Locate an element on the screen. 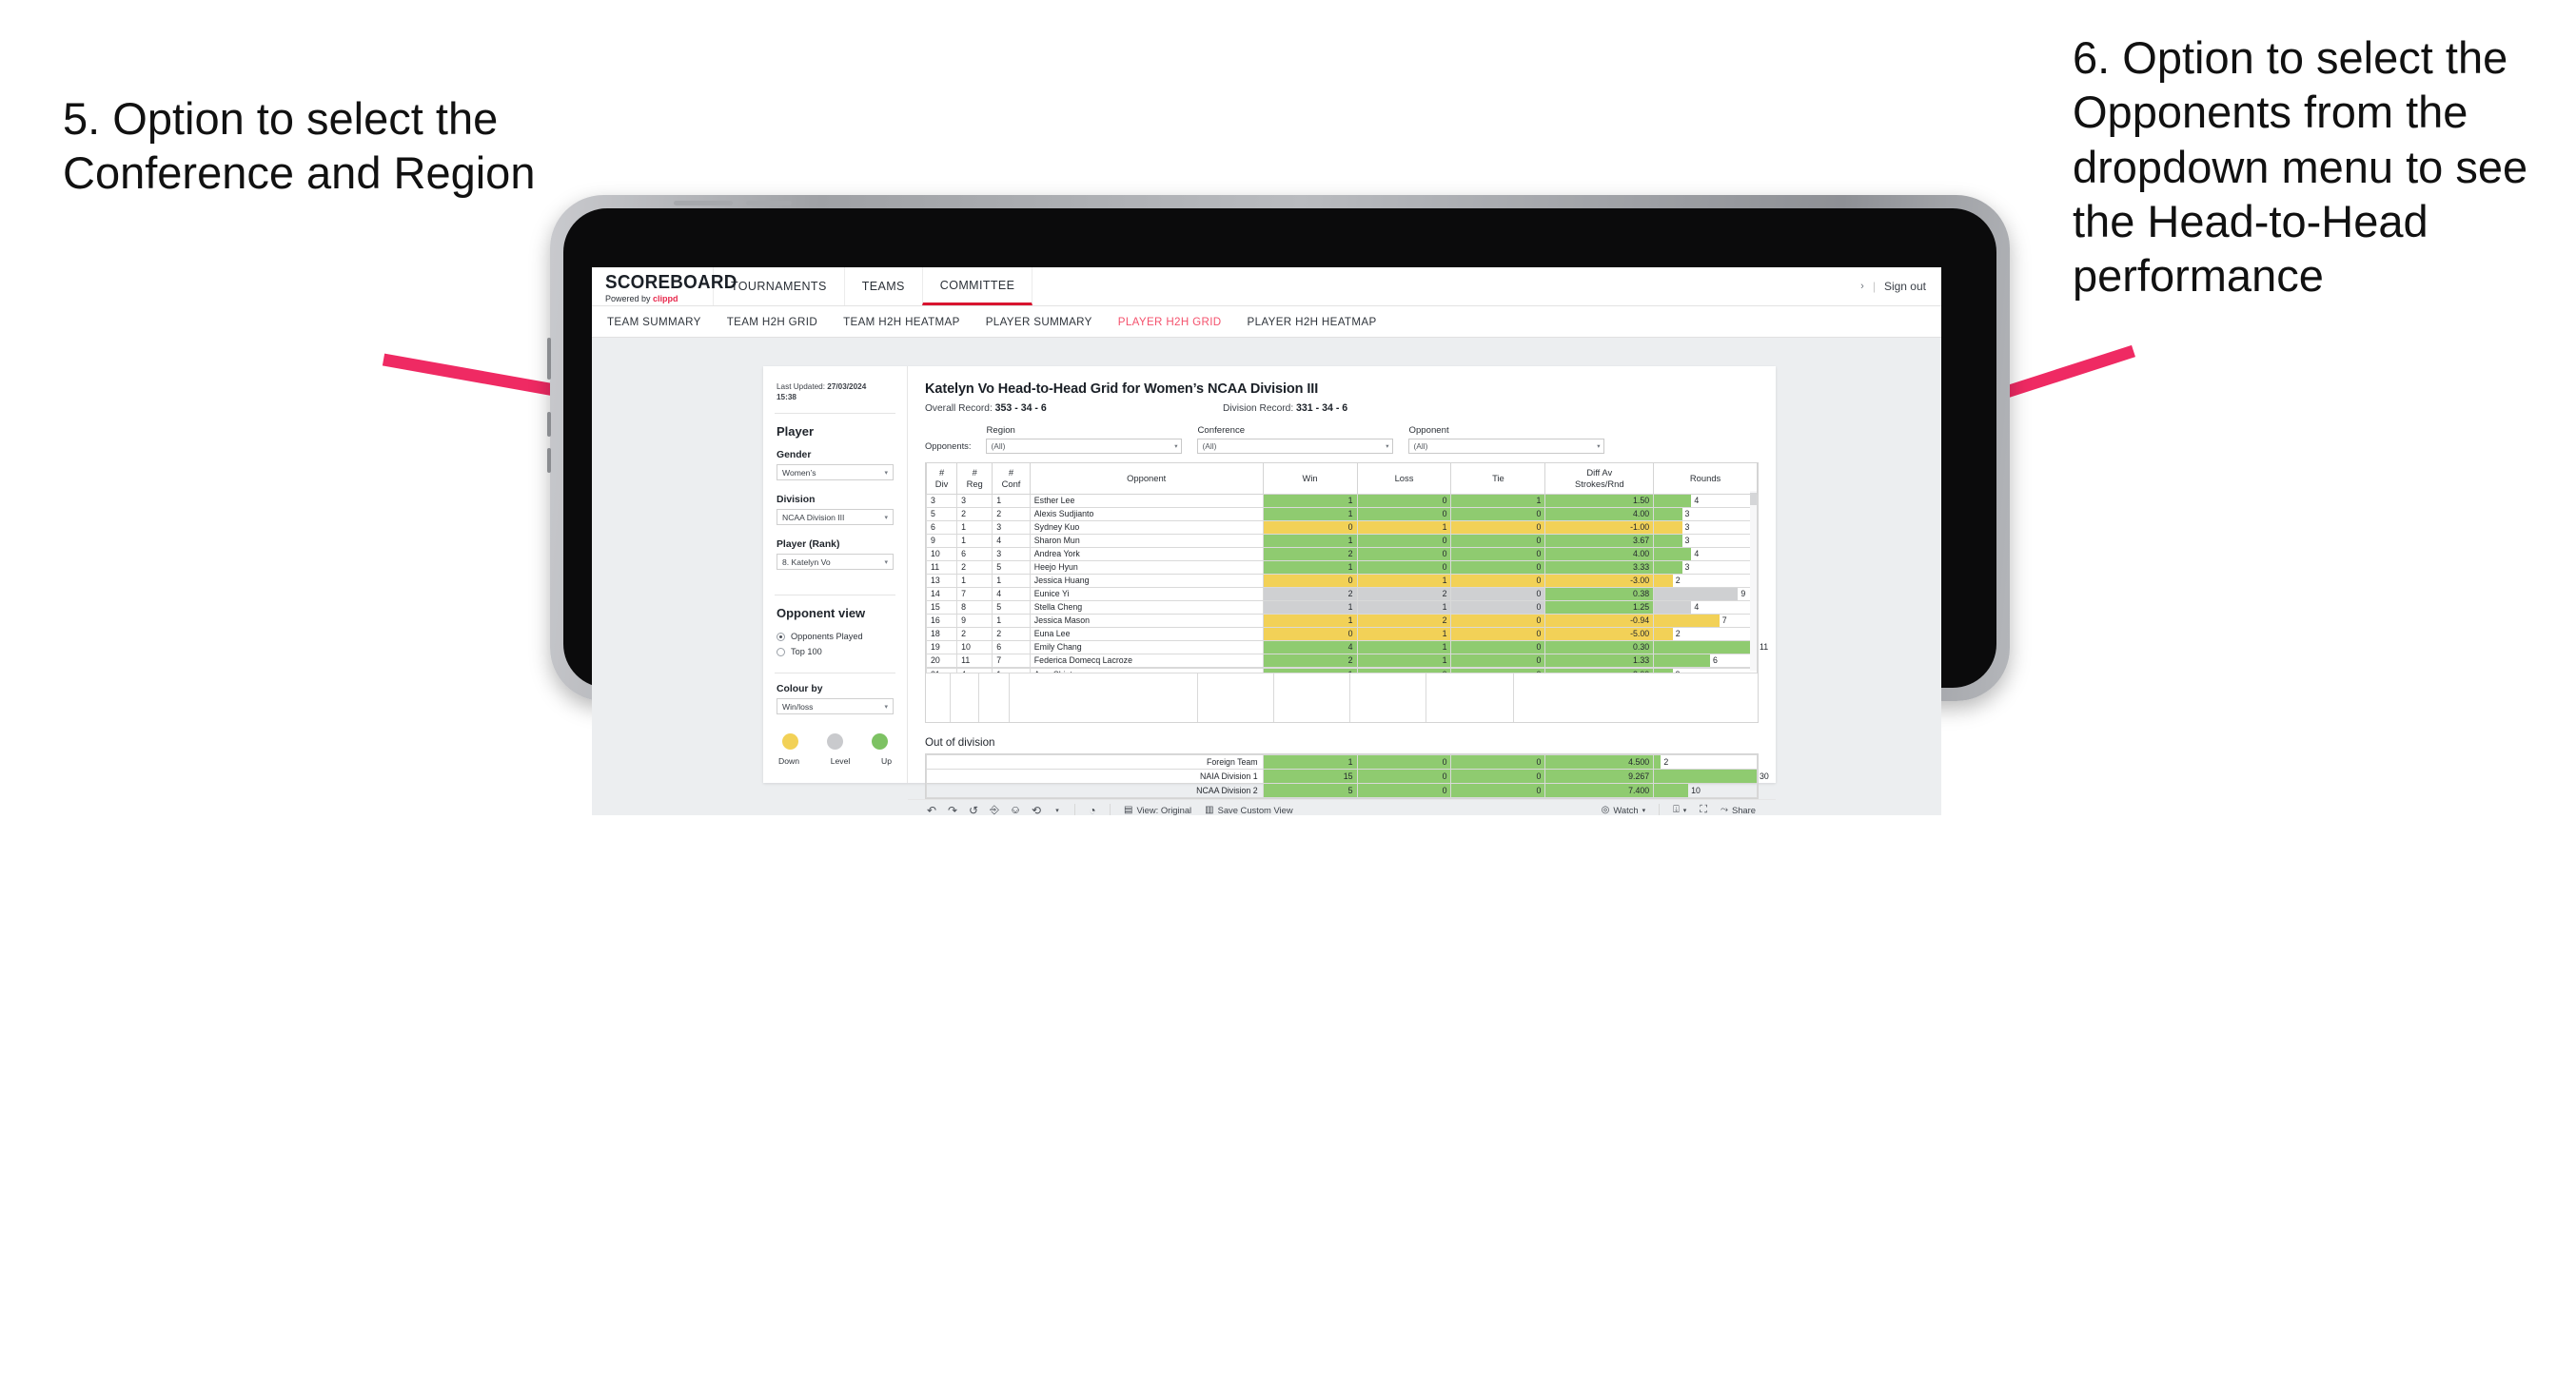 The height and width of the screenshot is (1386, 2576). cell-opponent: Stella Cheng is located at coordinates (1146, 607).